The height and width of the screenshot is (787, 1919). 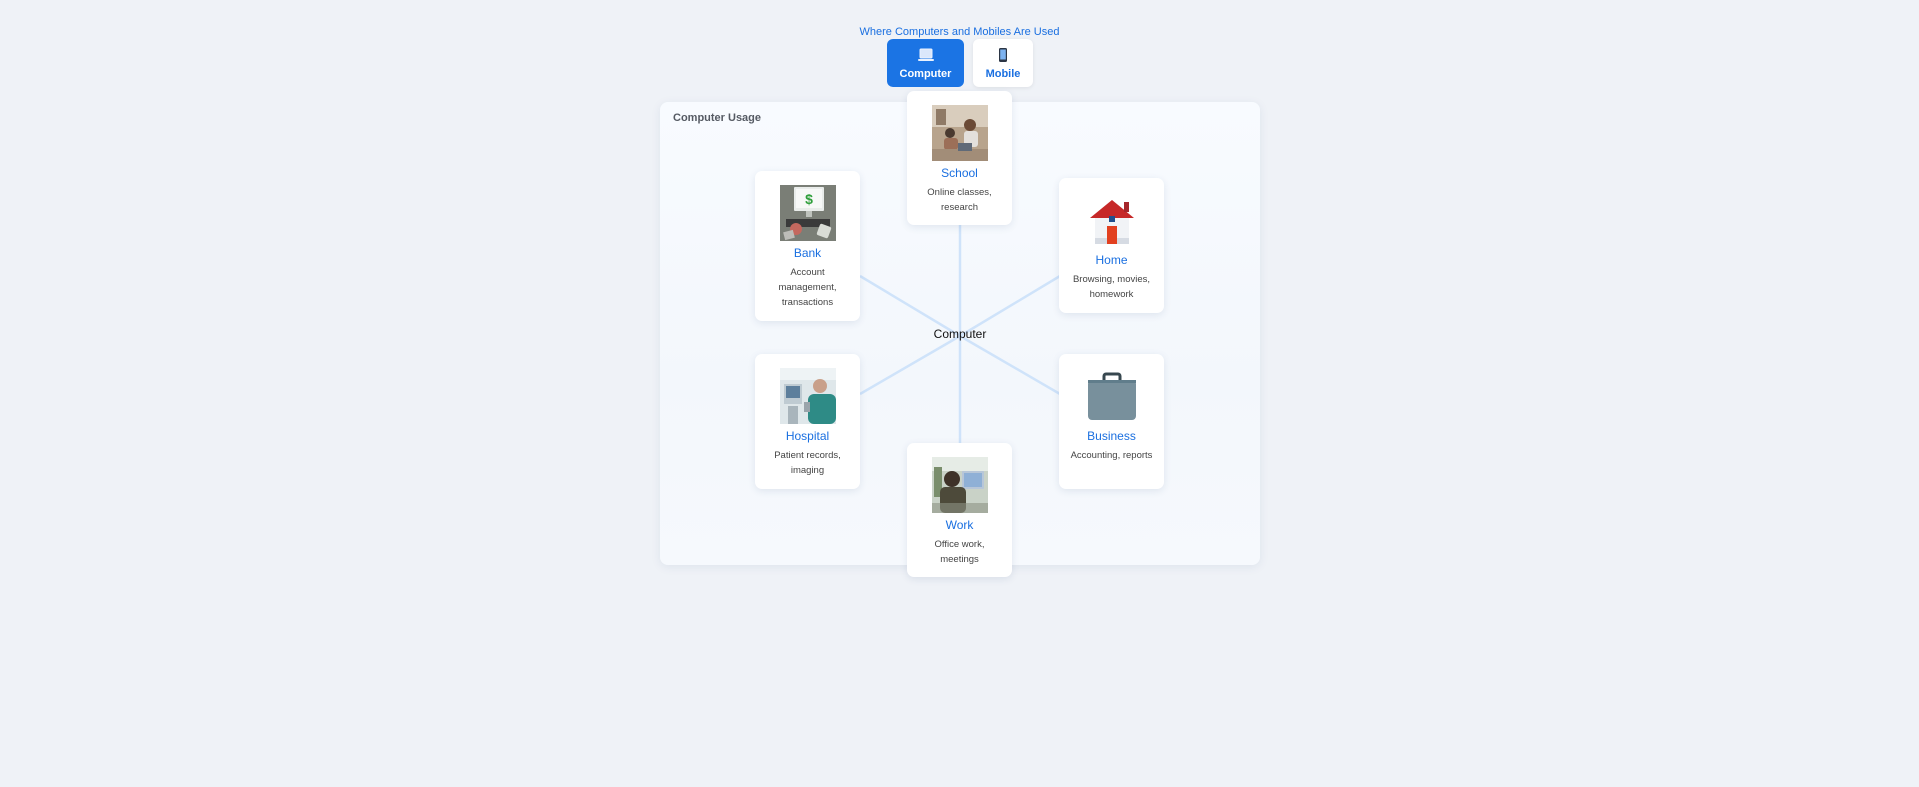 I want to click on place-name: Bank, so click(x=807, y=253).